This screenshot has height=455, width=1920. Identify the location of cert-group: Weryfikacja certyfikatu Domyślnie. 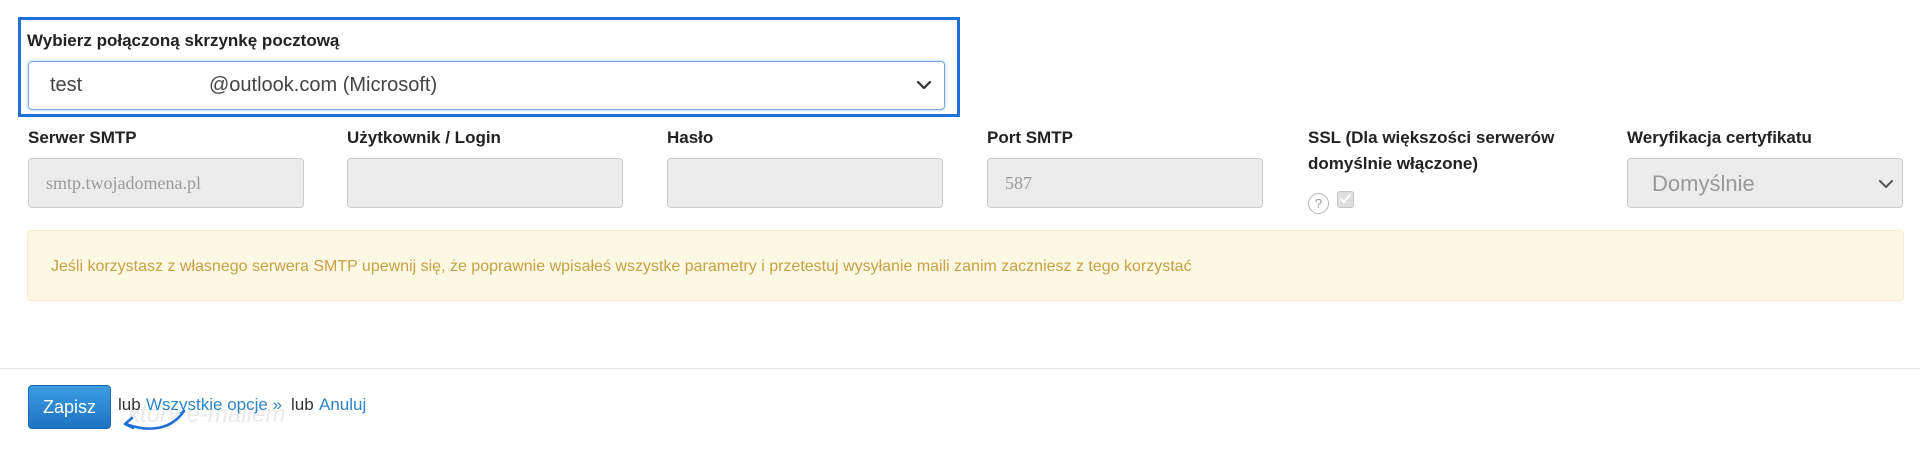
(1765, 166).